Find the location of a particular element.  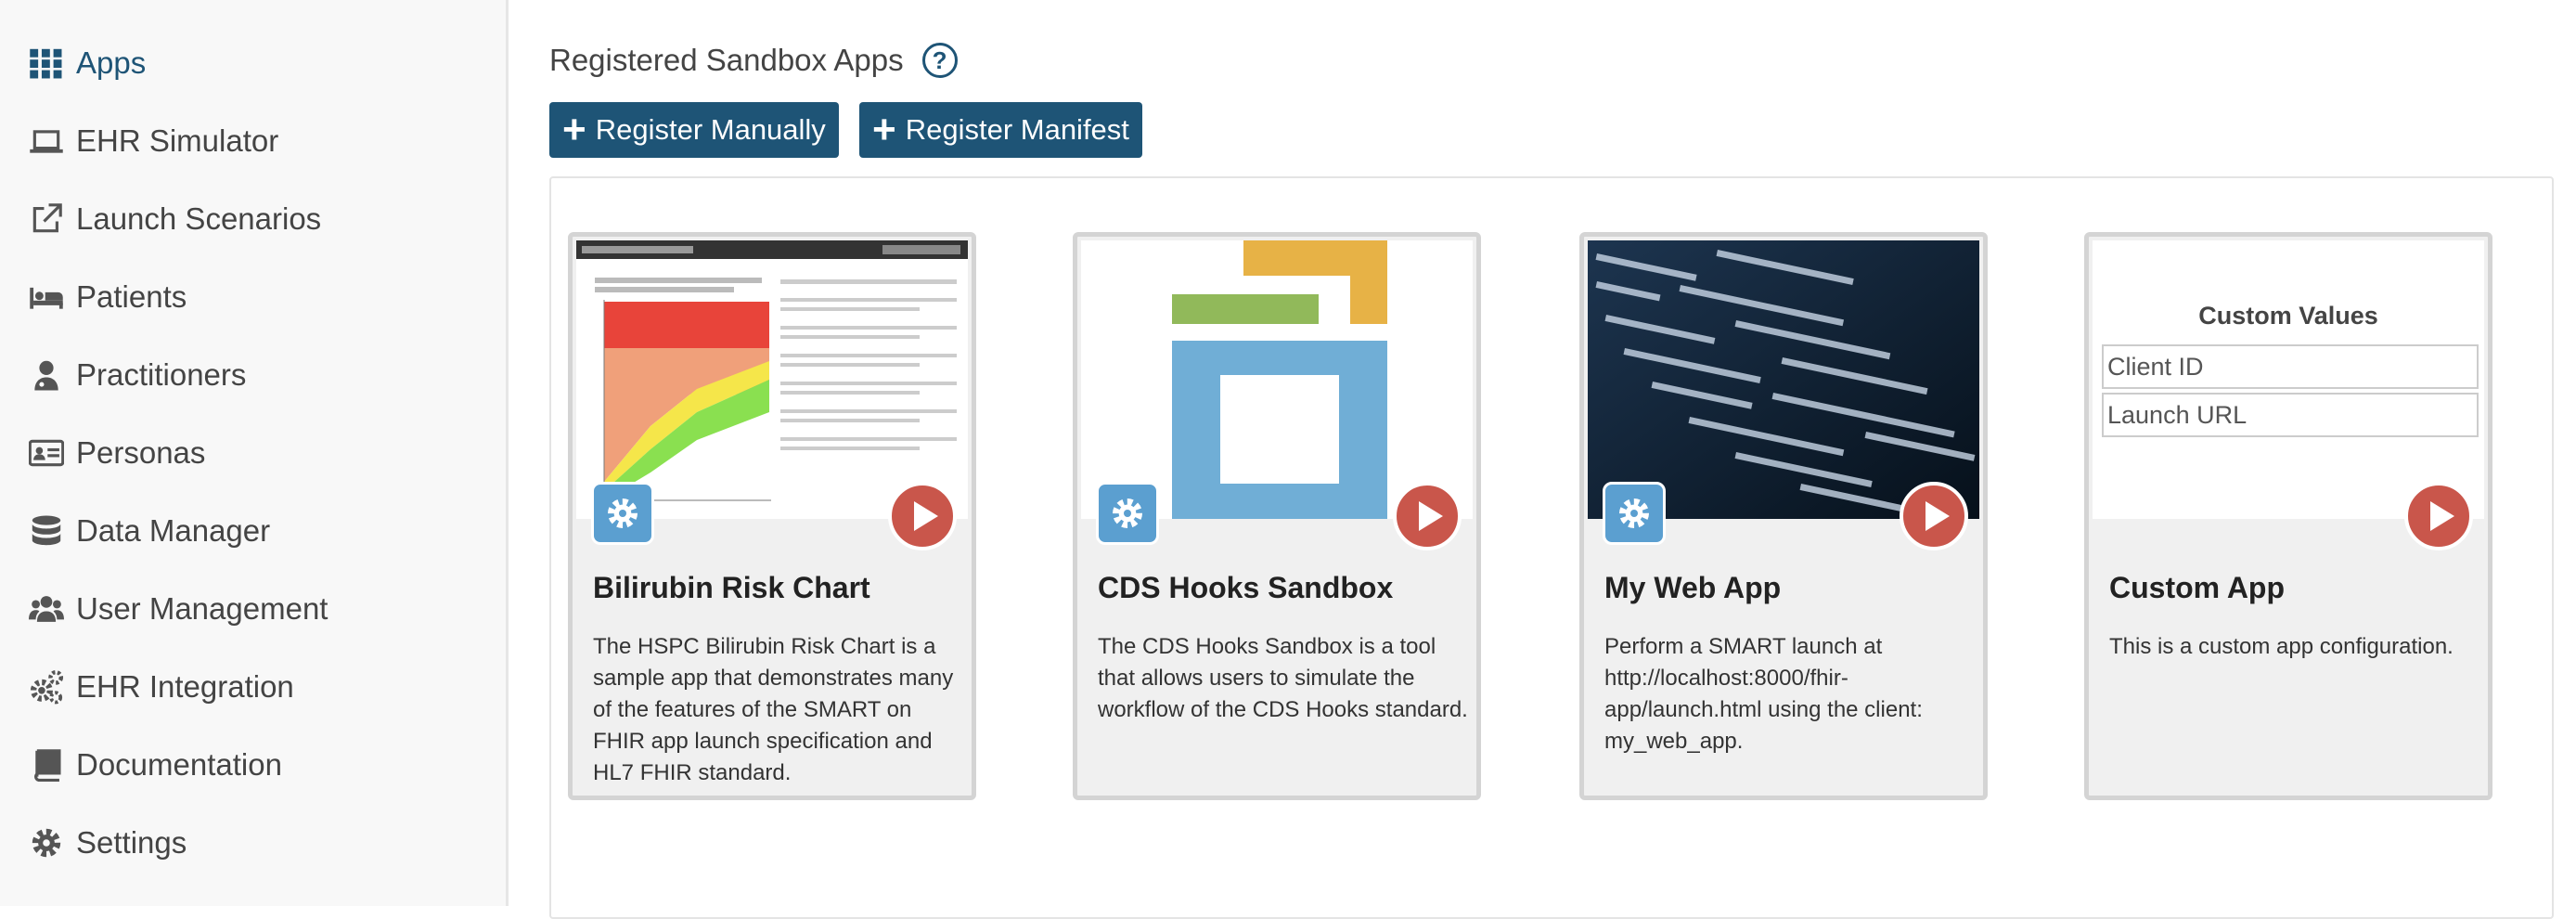

page-heading: Registered Sandbox Apps ? is located at coordinates (753, 60).